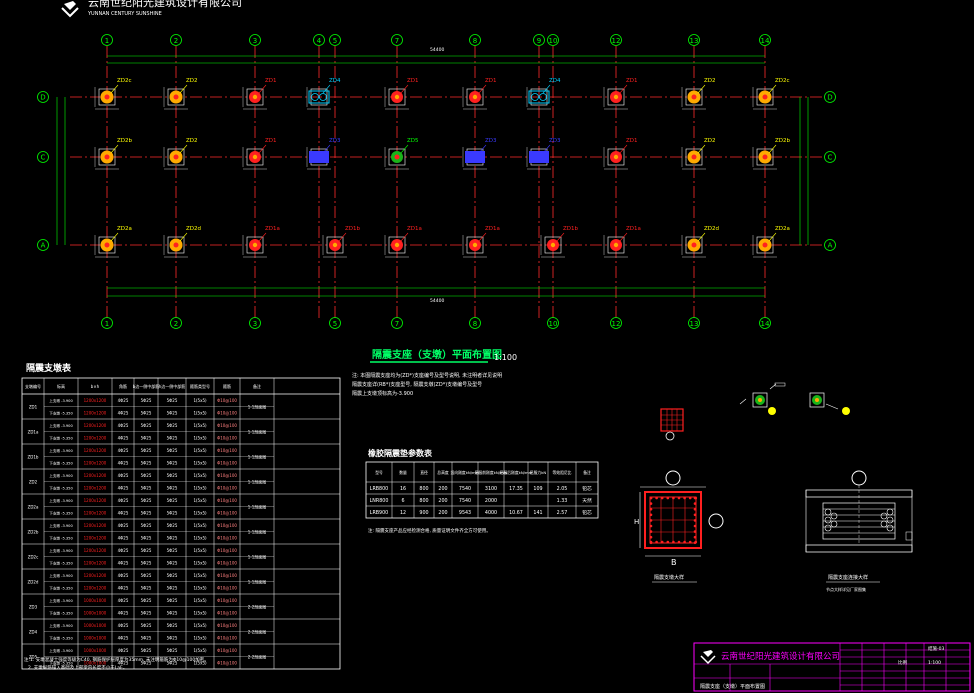 Image resolution: width=974 pixels, height=693 pixels. I want to click on pier-table-cell: ZD1b, so click(33, 457).